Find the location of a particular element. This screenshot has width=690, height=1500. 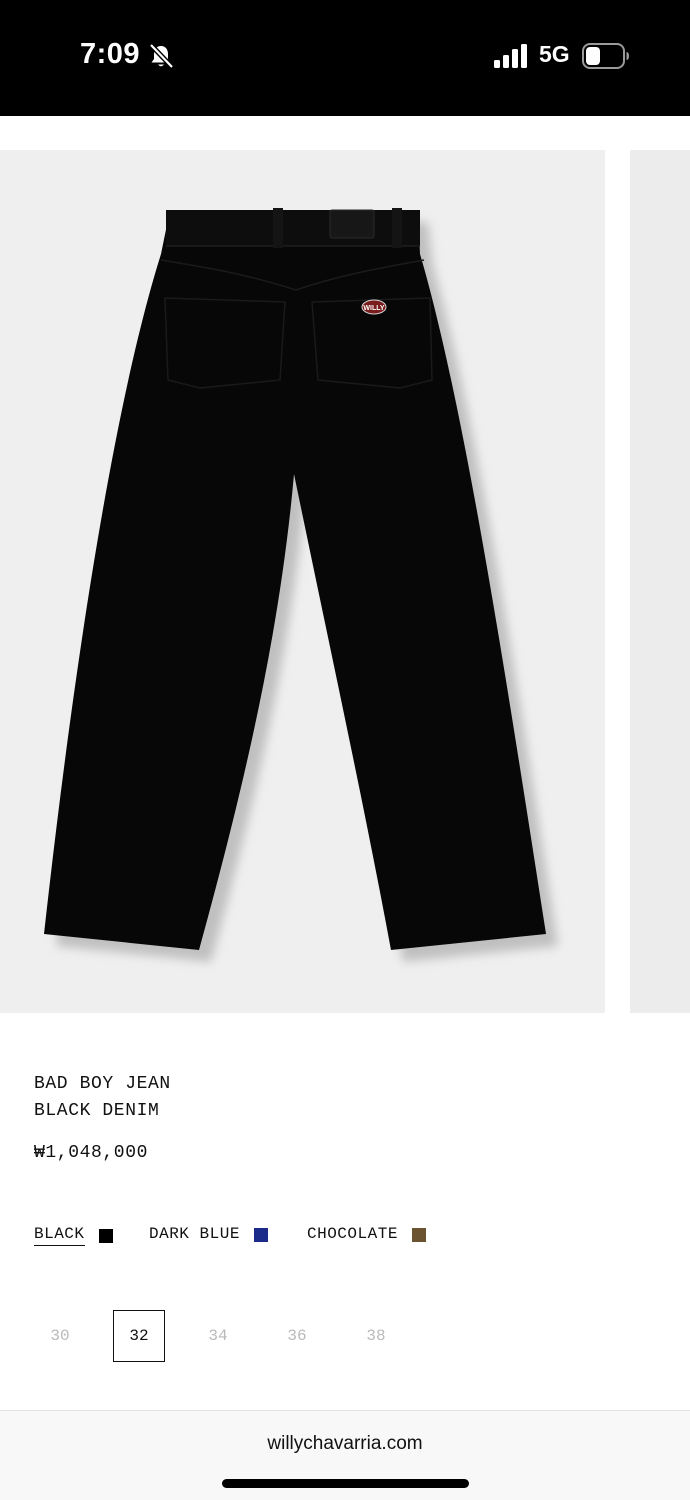

home-indicator is located at coordinates (345, 1483).